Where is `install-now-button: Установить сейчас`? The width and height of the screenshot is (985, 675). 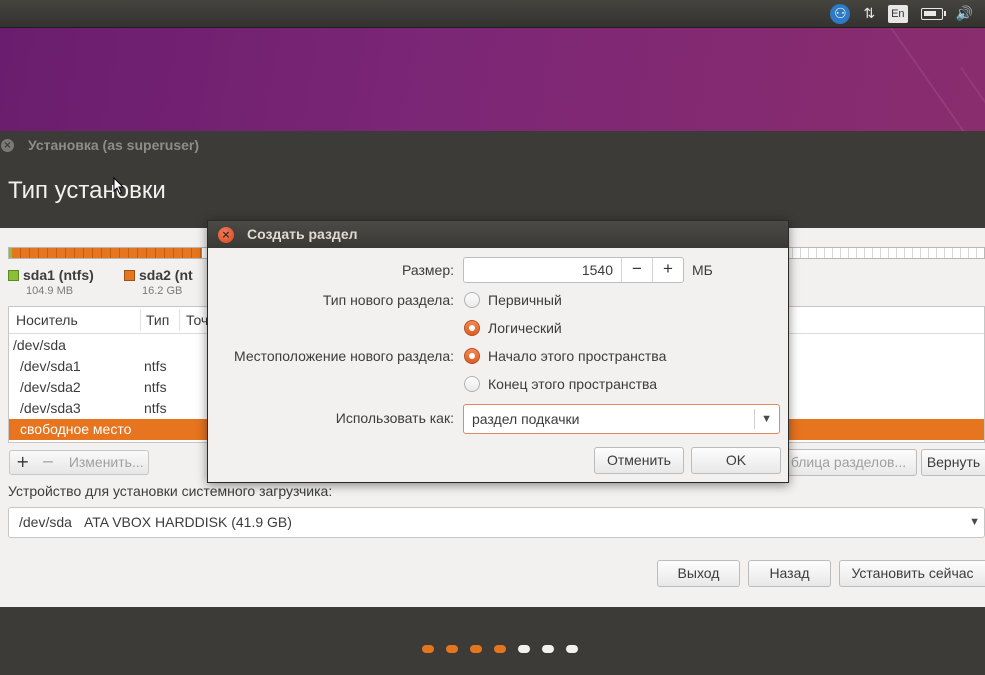 install-now-button: Установить сейчас is located at coordinates (912, 573).